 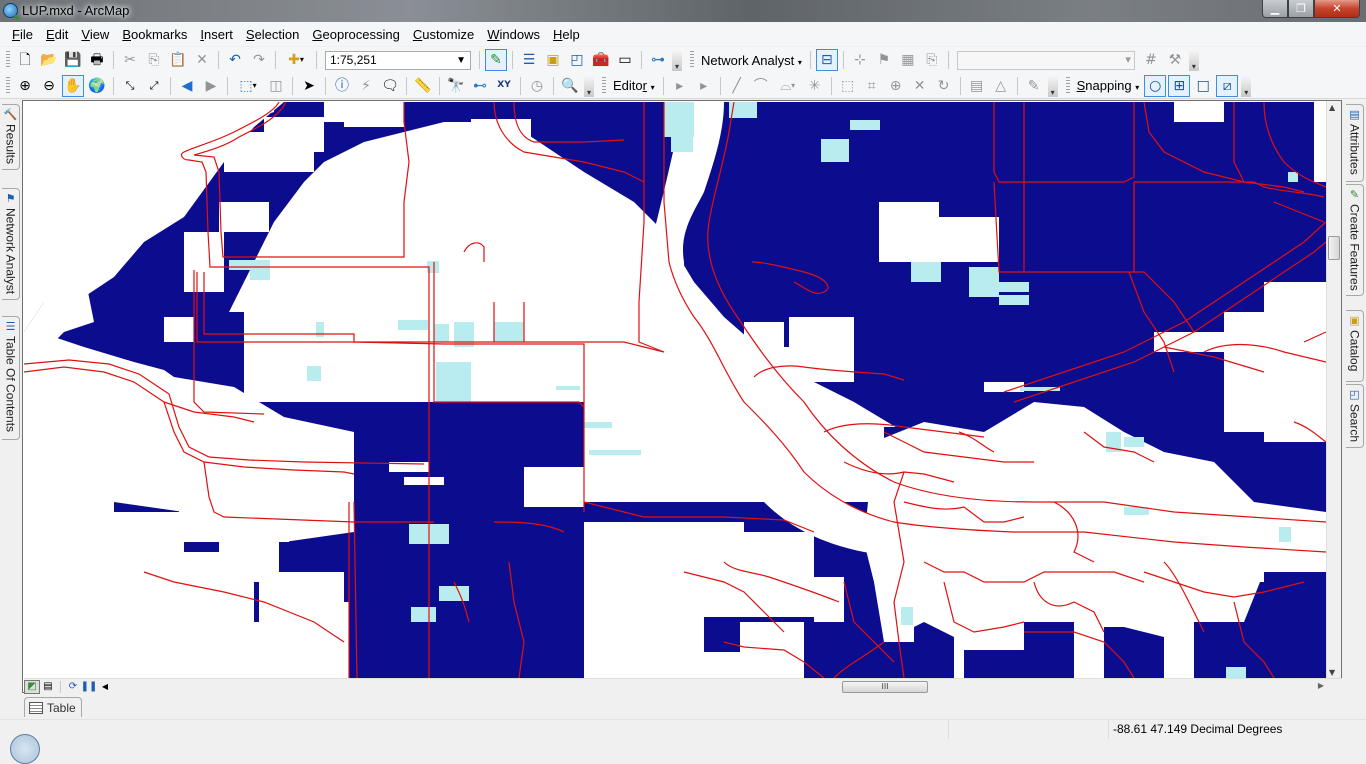 I want to click on build-network-button: ▦, so click(x=908, y=60).